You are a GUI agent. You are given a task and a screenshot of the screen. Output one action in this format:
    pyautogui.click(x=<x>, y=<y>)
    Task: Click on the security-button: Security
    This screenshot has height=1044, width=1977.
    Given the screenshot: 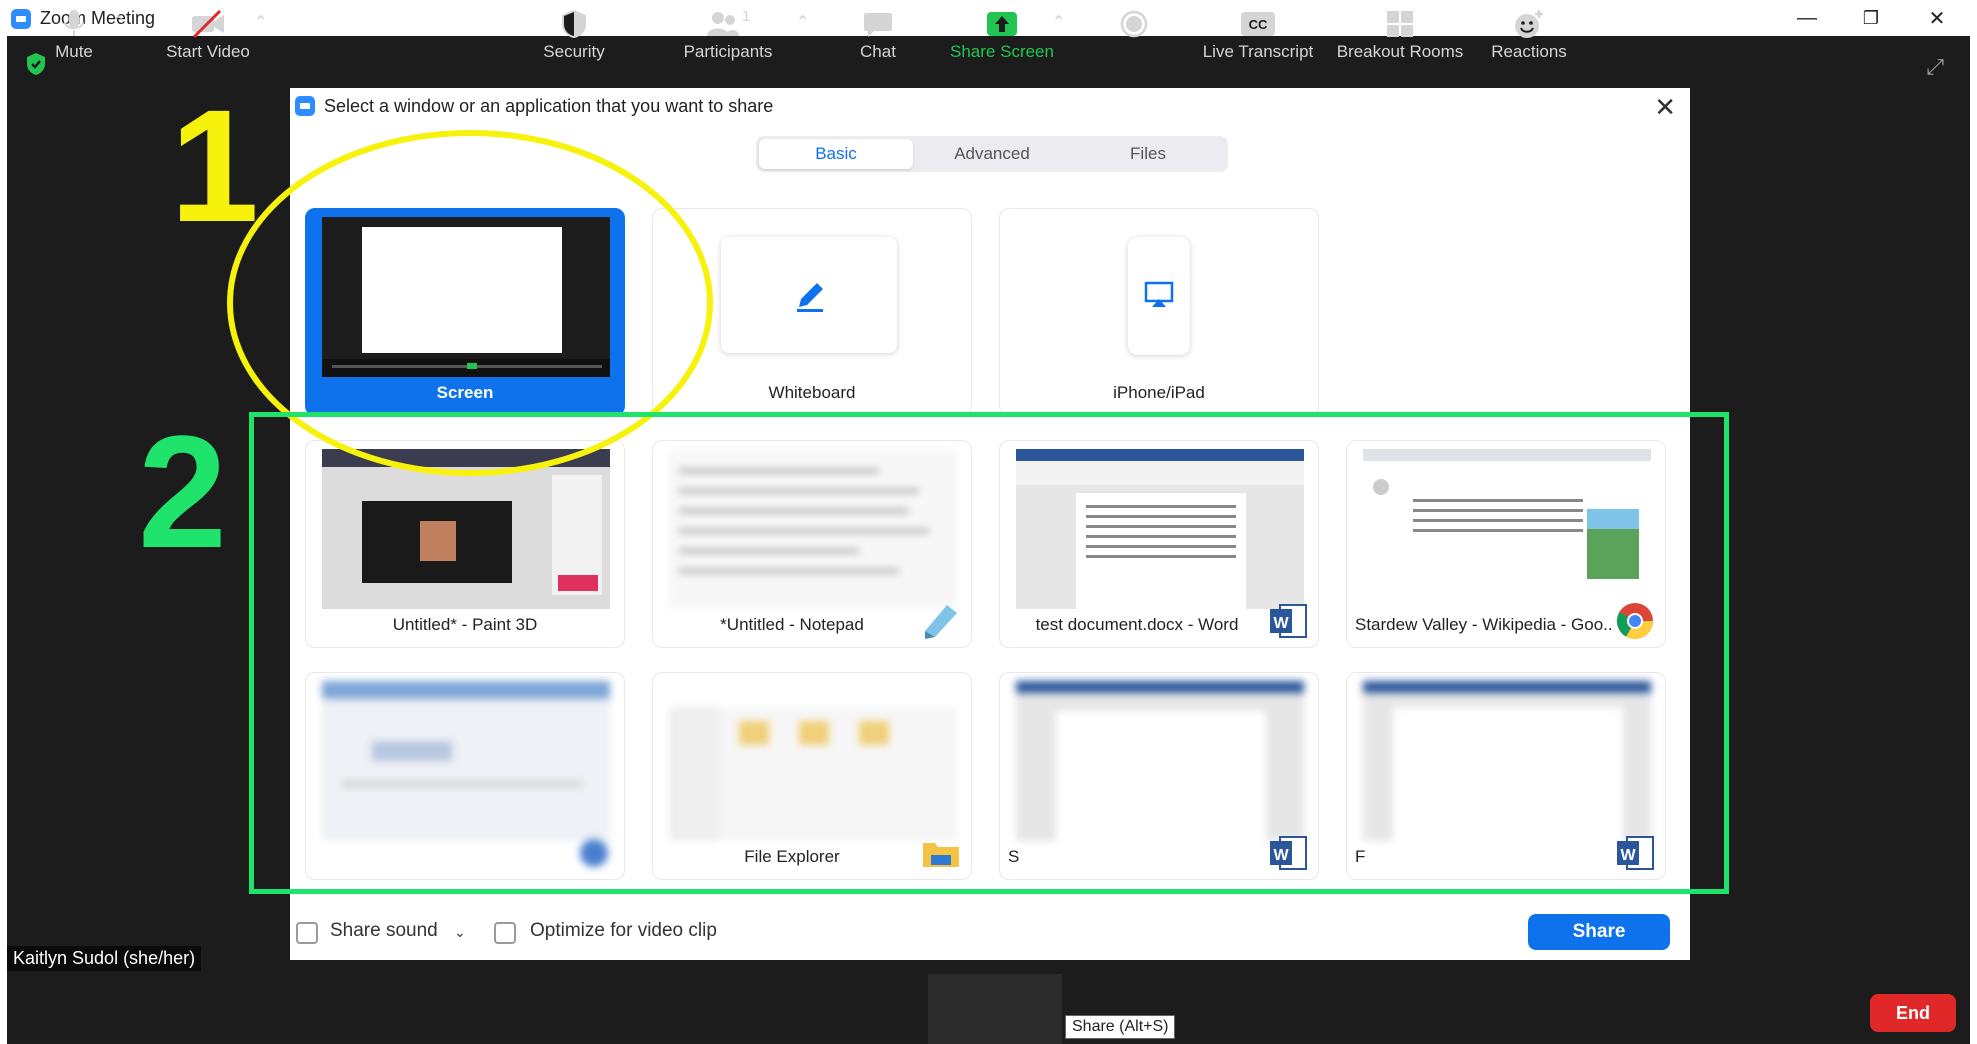 What is the action you would take?
    pyautogui.click(x=574, y=36)
    